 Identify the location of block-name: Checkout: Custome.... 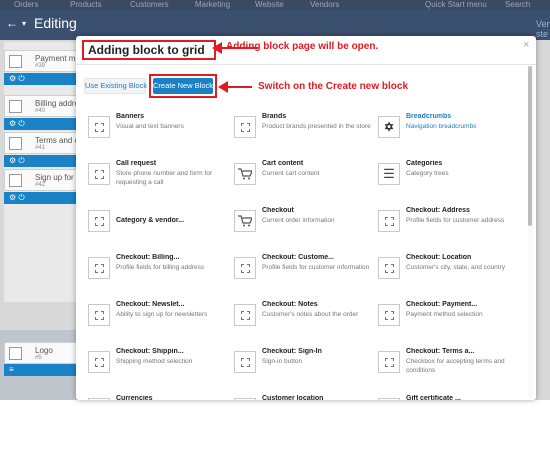
(298, 257).